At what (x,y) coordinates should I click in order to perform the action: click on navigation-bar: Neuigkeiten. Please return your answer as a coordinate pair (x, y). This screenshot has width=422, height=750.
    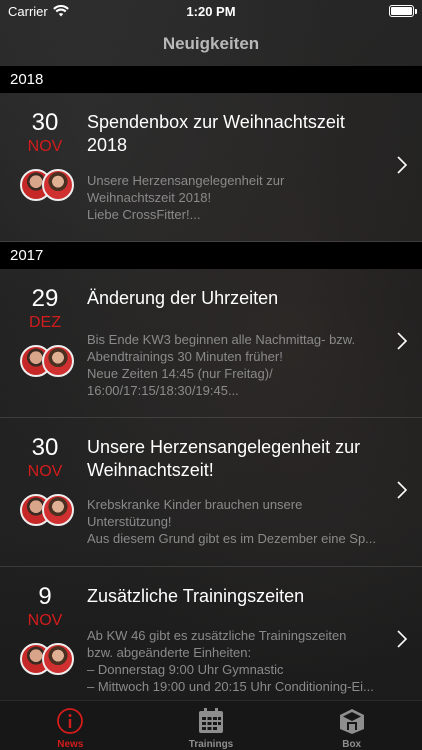
    Looking at the image, I should click on (211, 44).